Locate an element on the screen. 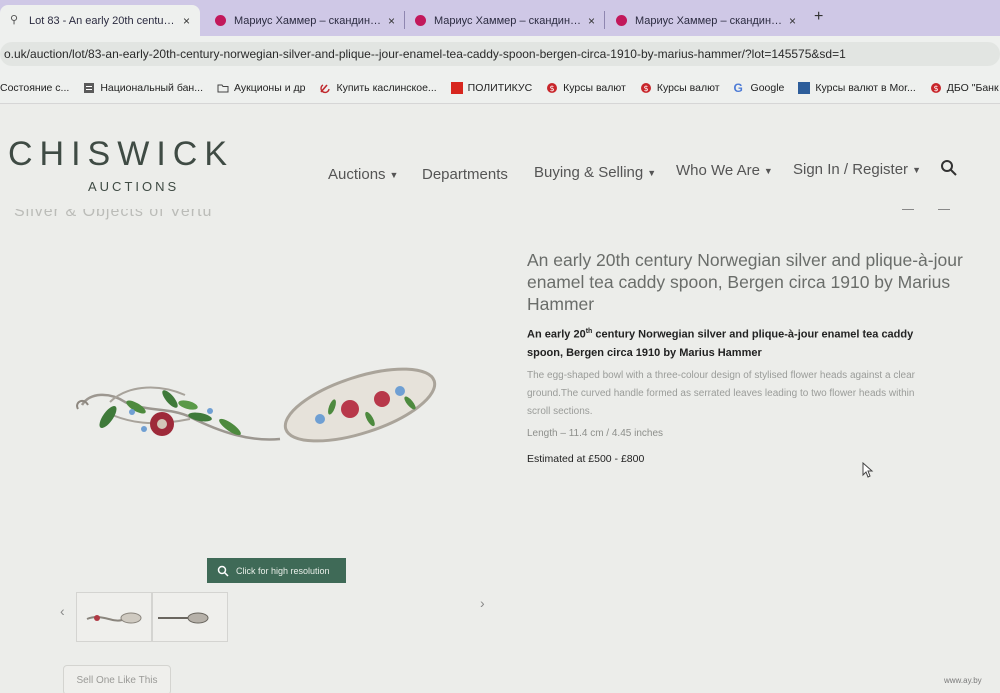  lot-subtitle-start: An early 20 is located at coordinates (556, 334).